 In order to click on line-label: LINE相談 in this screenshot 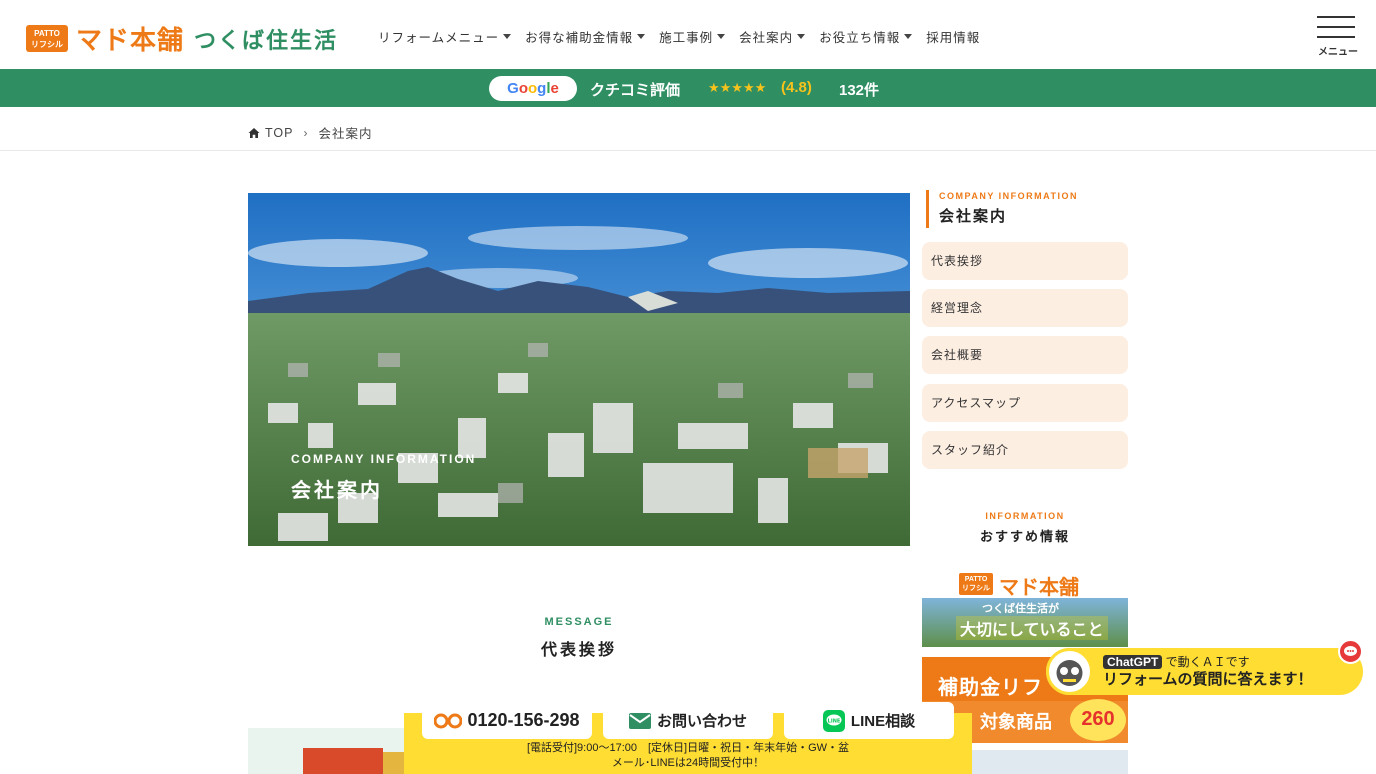, I will do `click(883, 721)`.